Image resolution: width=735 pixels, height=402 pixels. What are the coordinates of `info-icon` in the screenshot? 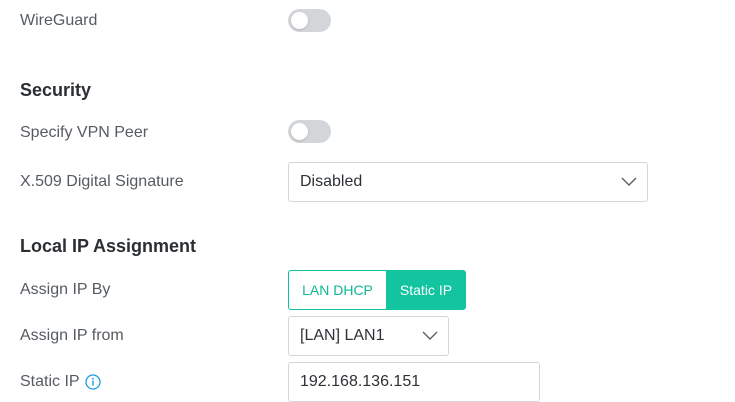 It's located at (93, 382).